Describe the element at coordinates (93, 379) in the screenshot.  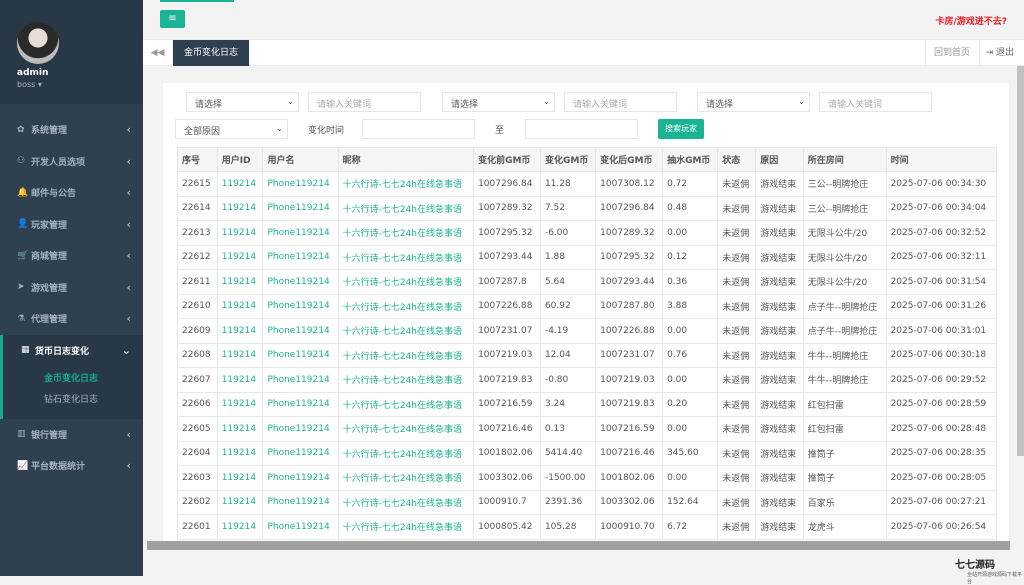
I see `submenu-item-gold-log: 金币变化日志` at that location.